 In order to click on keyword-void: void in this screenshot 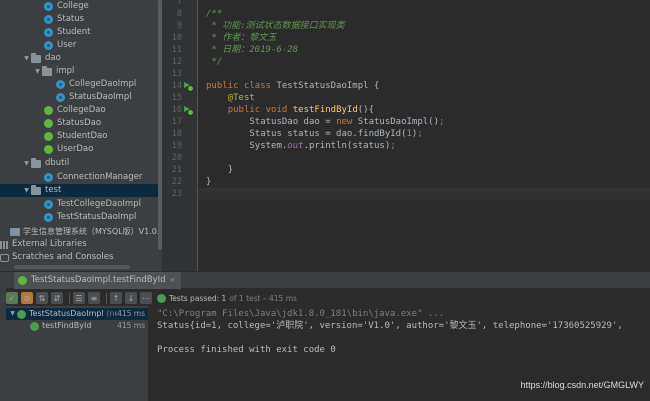, I will do `click(276, 110)`.